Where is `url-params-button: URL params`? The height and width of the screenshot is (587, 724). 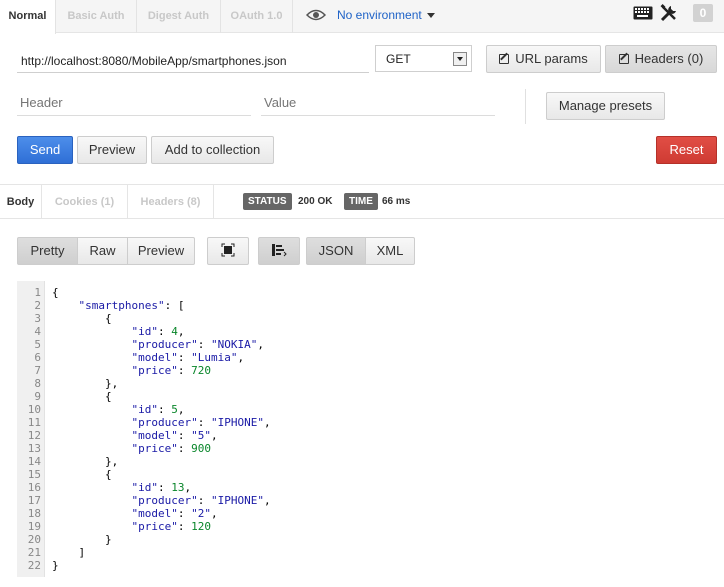 url-params-button: URL params is located at coordinates (543, 59).